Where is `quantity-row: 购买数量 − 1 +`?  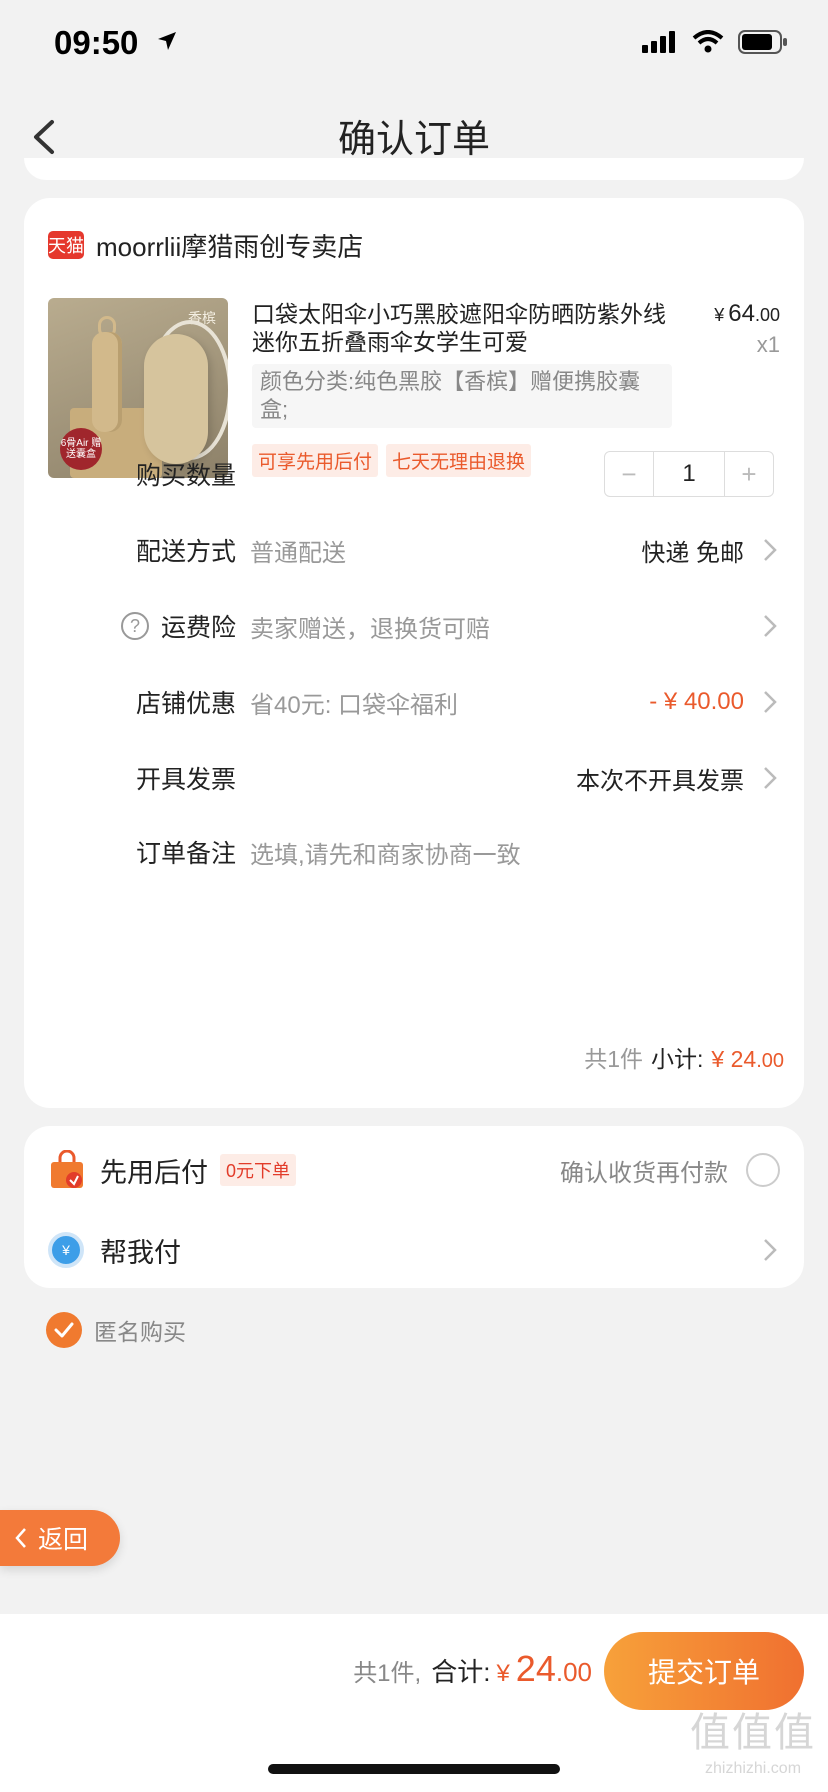 quantity-row: 购买数量 − 1 + is located at coordinates (414, 474).